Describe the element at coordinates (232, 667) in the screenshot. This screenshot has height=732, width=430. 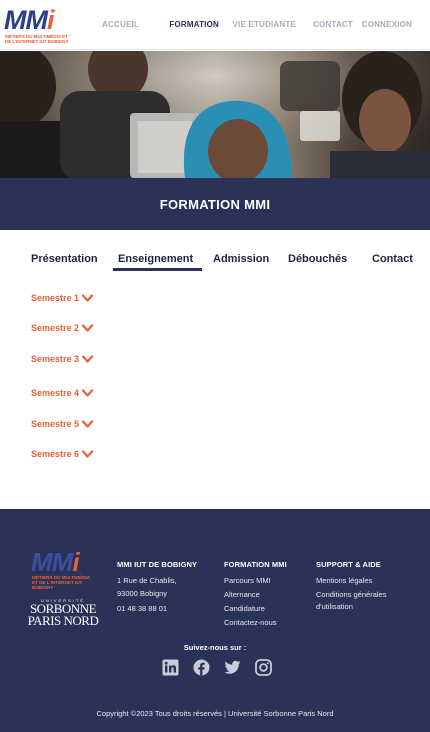
I see `twitter-icon` at that location.